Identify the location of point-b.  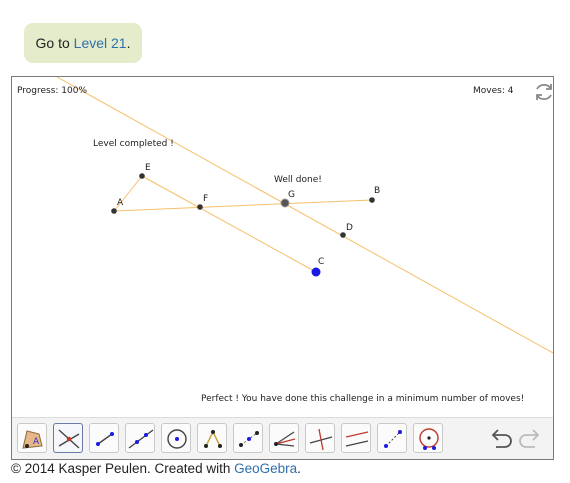
(372, 200).